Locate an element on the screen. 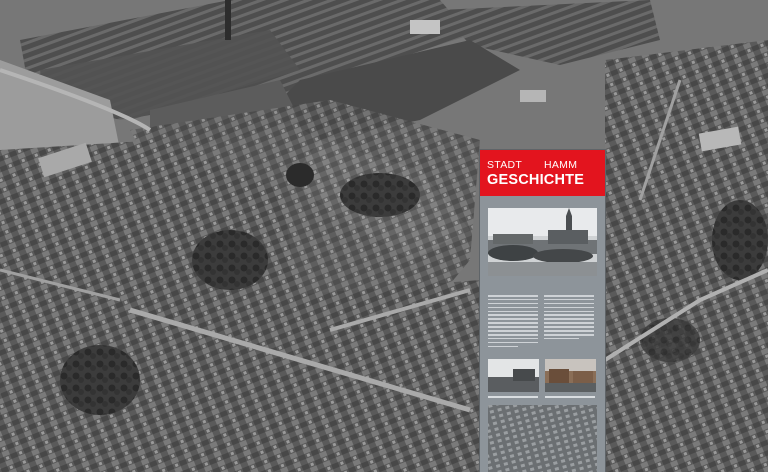  board-title: GESCHICHTE is located at coordinates (536, 180).